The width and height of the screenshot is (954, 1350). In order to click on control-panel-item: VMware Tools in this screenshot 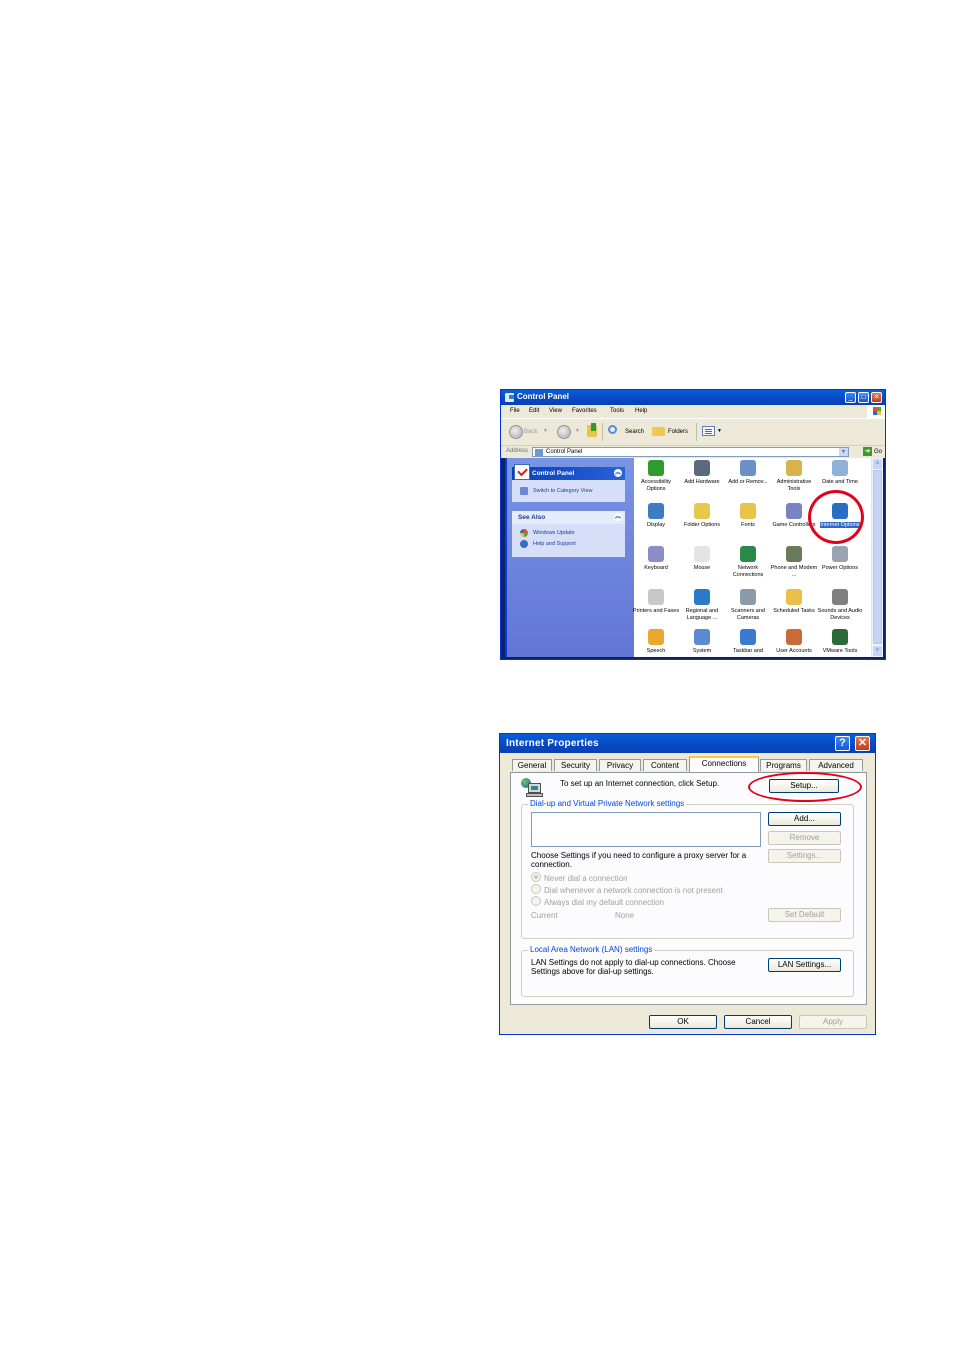, I will do `click(840, 642)`.